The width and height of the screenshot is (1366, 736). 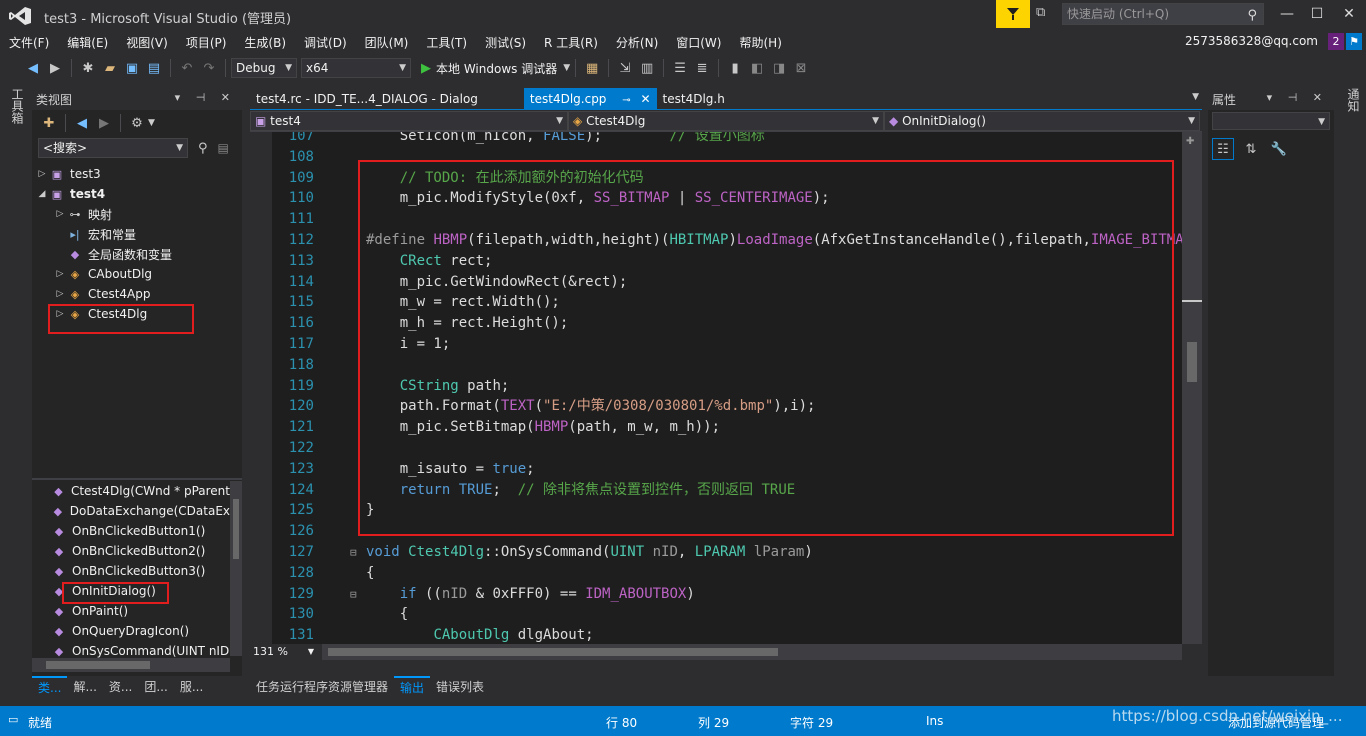 What do you see at coordinates (223, 148) in the screenshot?
I see `search-settings-icon: ▤` at bounding box center [223, 148].